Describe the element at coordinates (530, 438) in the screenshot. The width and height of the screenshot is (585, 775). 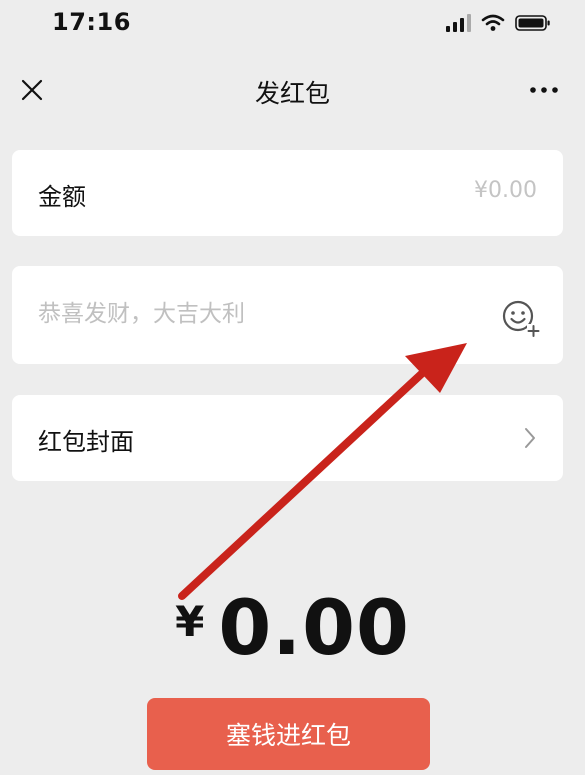
I see `chevron-right-icon` at that location.